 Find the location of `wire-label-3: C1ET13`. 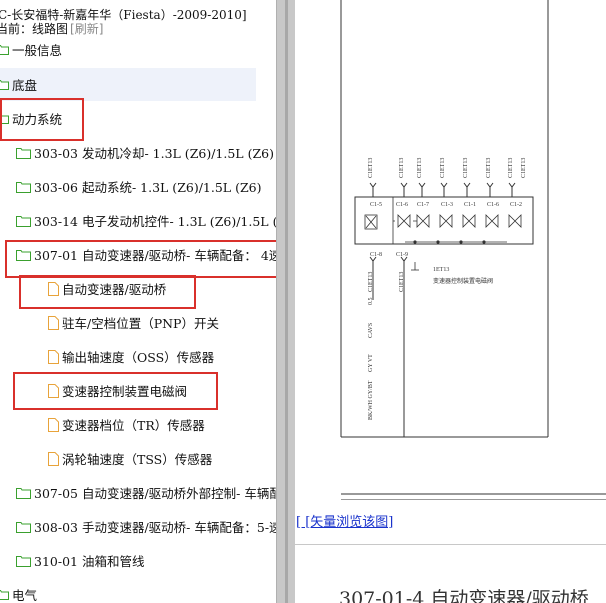

wire-label-3: C1ET13 is located at coordinates (420, 168).